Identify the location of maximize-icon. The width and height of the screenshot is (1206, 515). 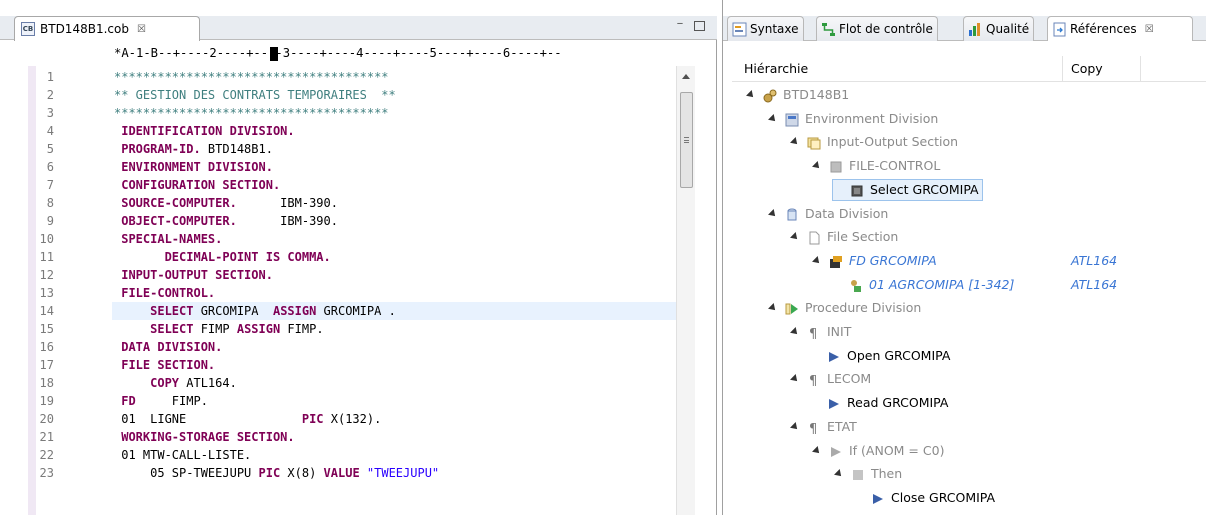
(699, 26).